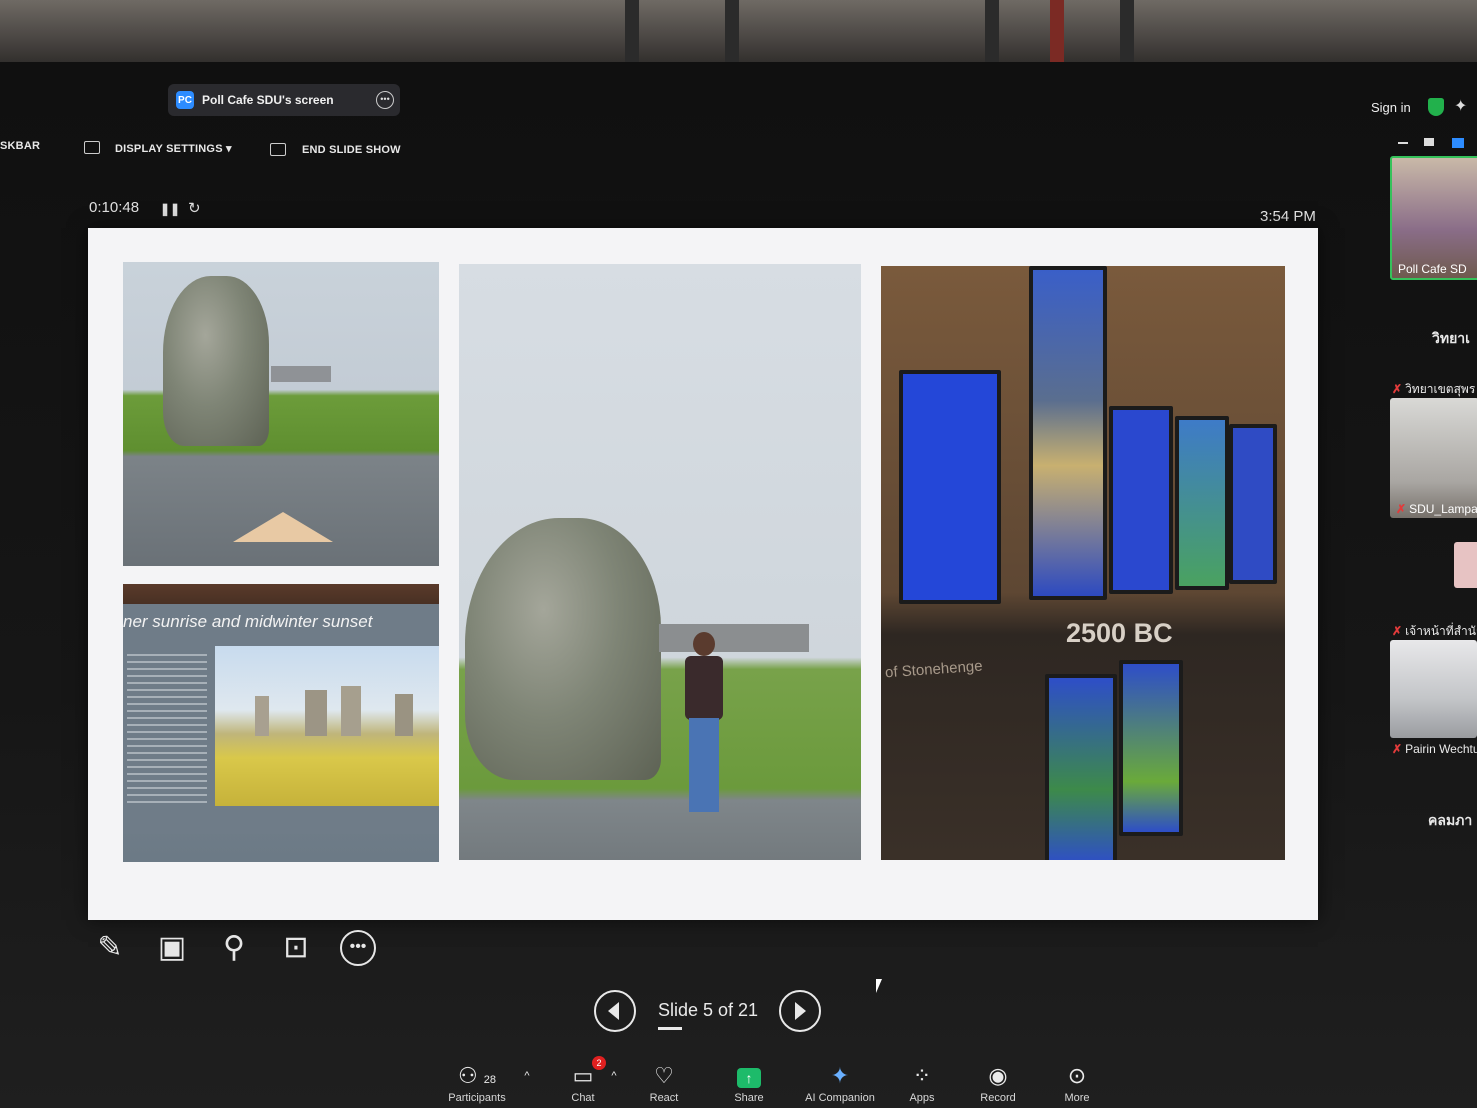 This screenshot has height=1108, width=1477. What do you see at coordinates (20, 146) in the screenshot?
I see `show-taskbar-button: SKBAR` at bounding box center [20, 146].